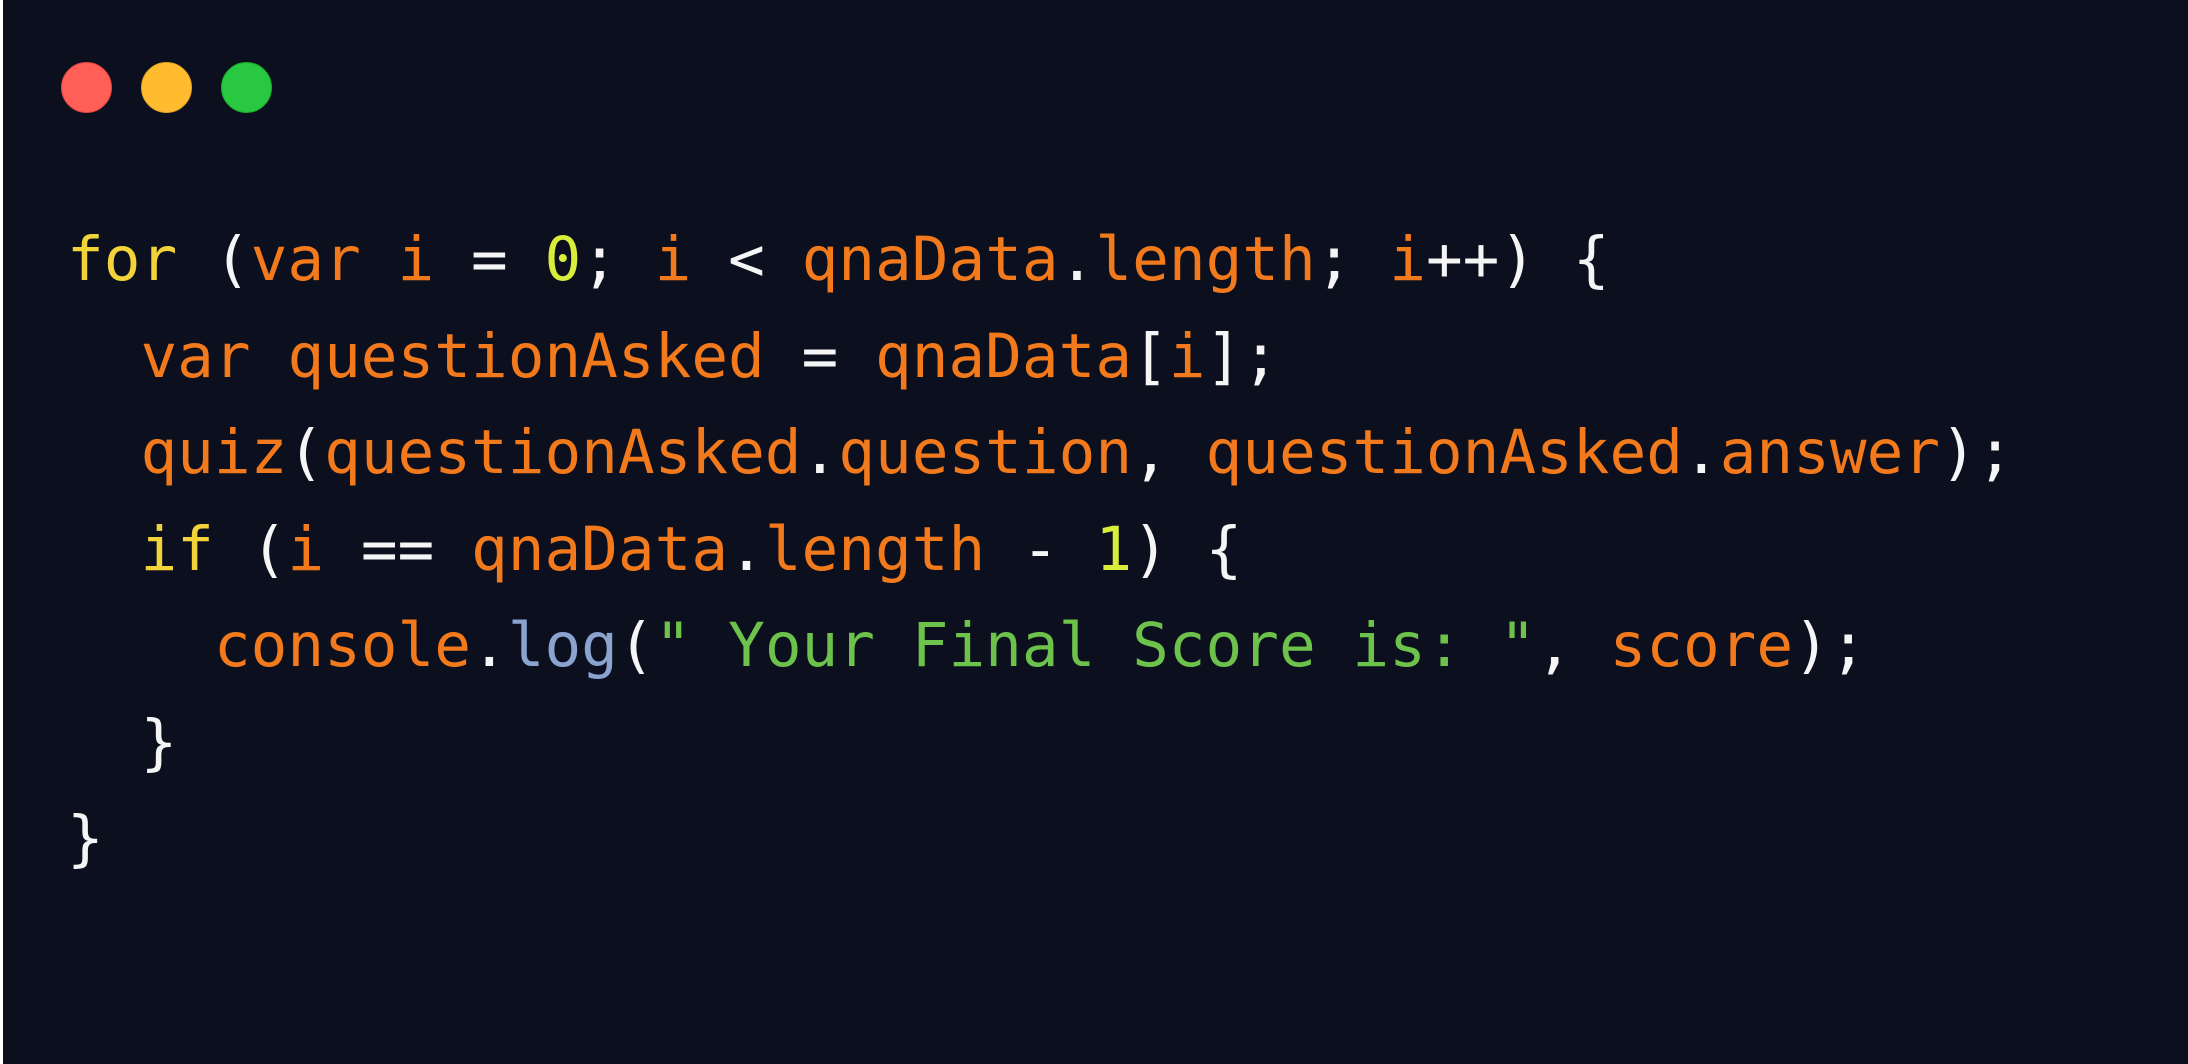 The height and width of the screenshot is (1064, 2188). I want to click on code-token: score, so click(1701, 645).